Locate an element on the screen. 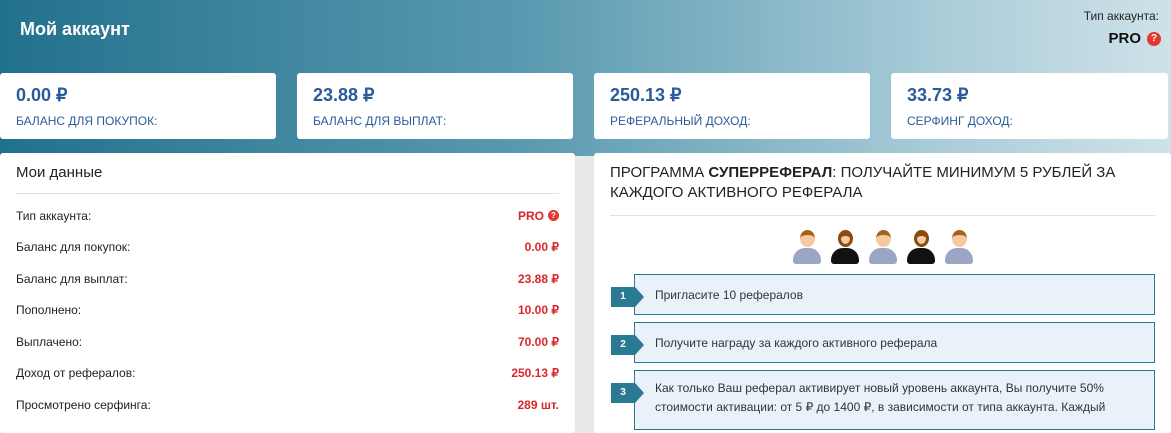 The image size is (1171, 433). stat-value: 250.13 ₽ is located at coordinates (646, 95).